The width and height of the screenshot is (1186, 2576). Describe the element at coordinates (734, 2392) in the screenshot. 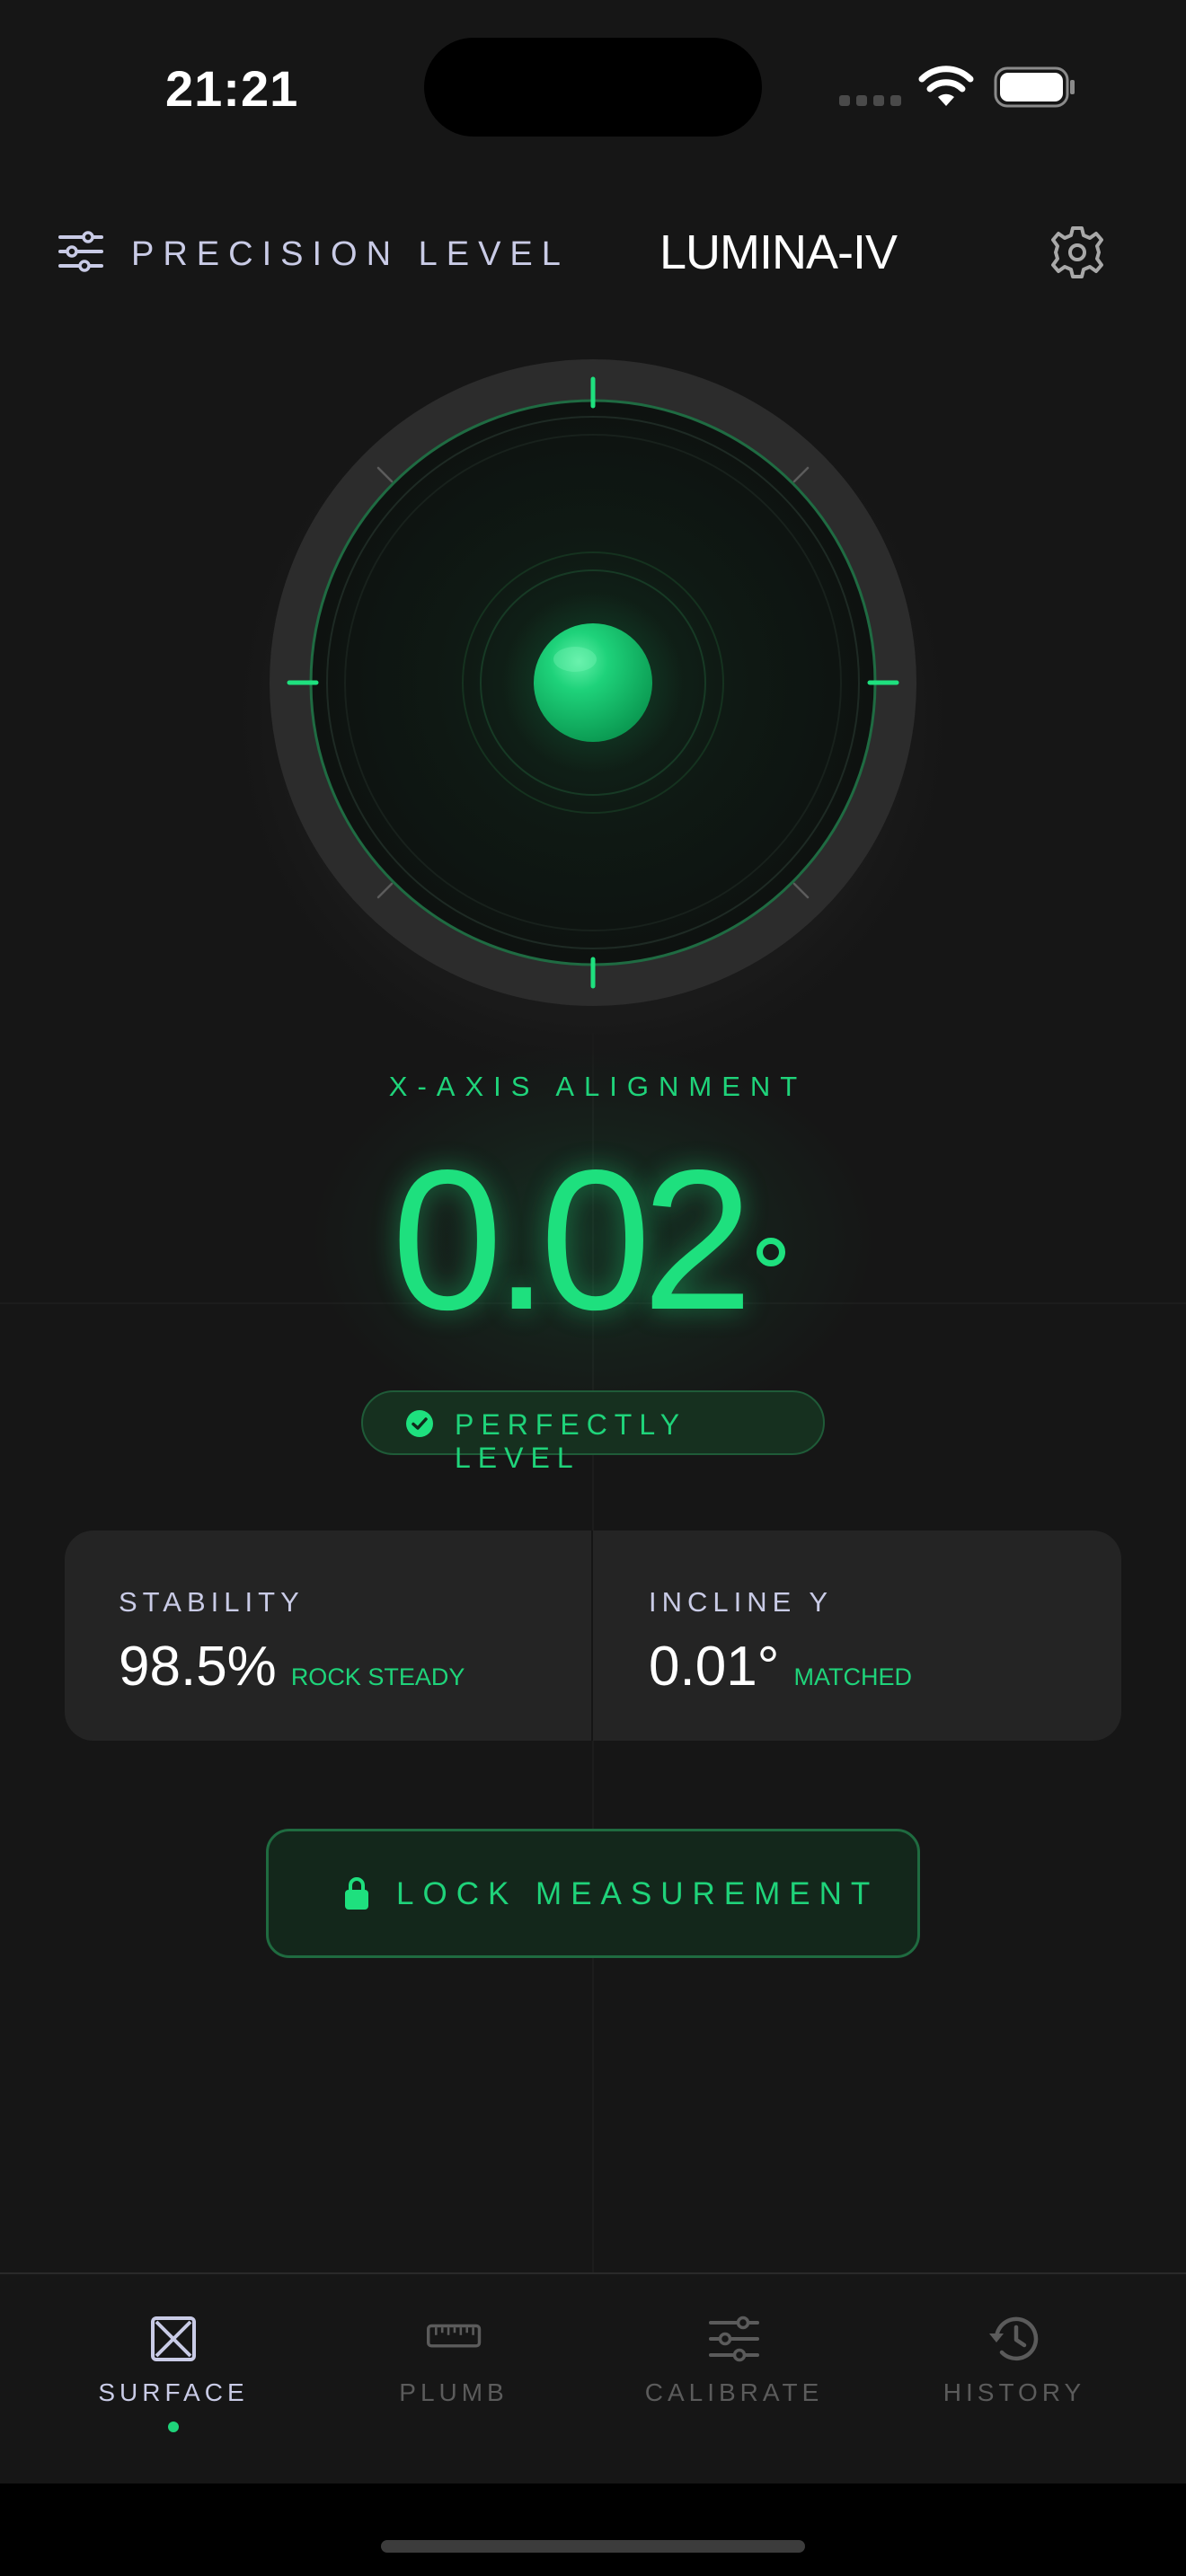

I see `tab-label: CALIBRATE` at that location.